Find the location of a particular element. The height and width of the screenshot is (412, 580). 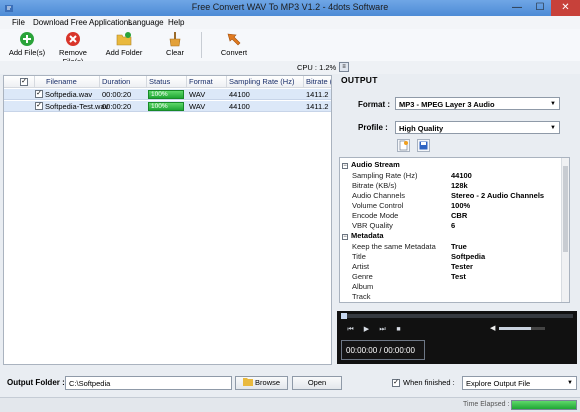

property-value: 128k is located at coordinates (459, 185).